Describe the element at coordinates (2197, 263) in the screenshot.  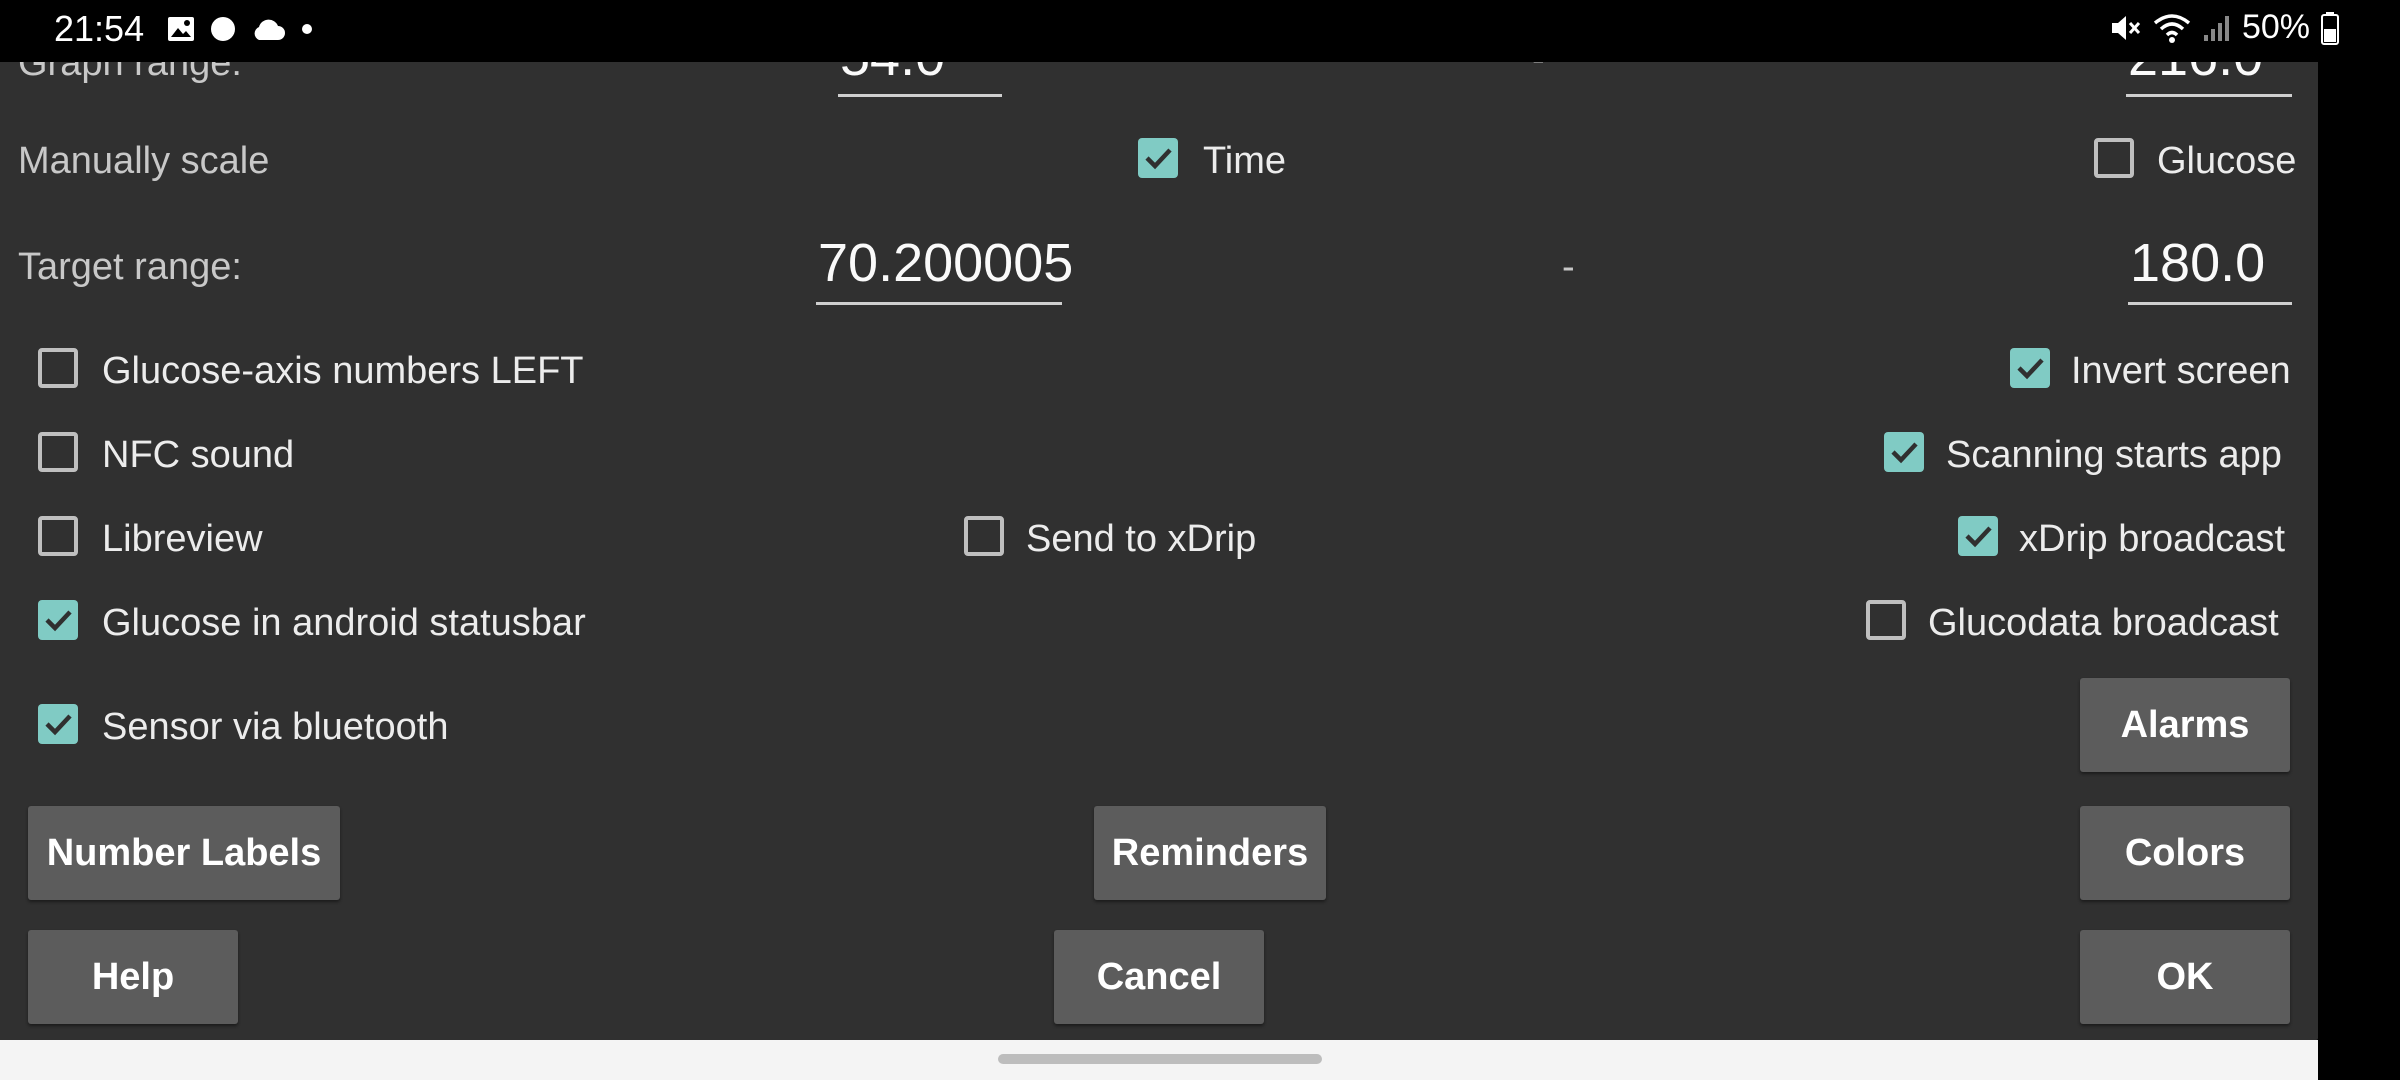
I see `target-range-high-input: 180.0` at that location.